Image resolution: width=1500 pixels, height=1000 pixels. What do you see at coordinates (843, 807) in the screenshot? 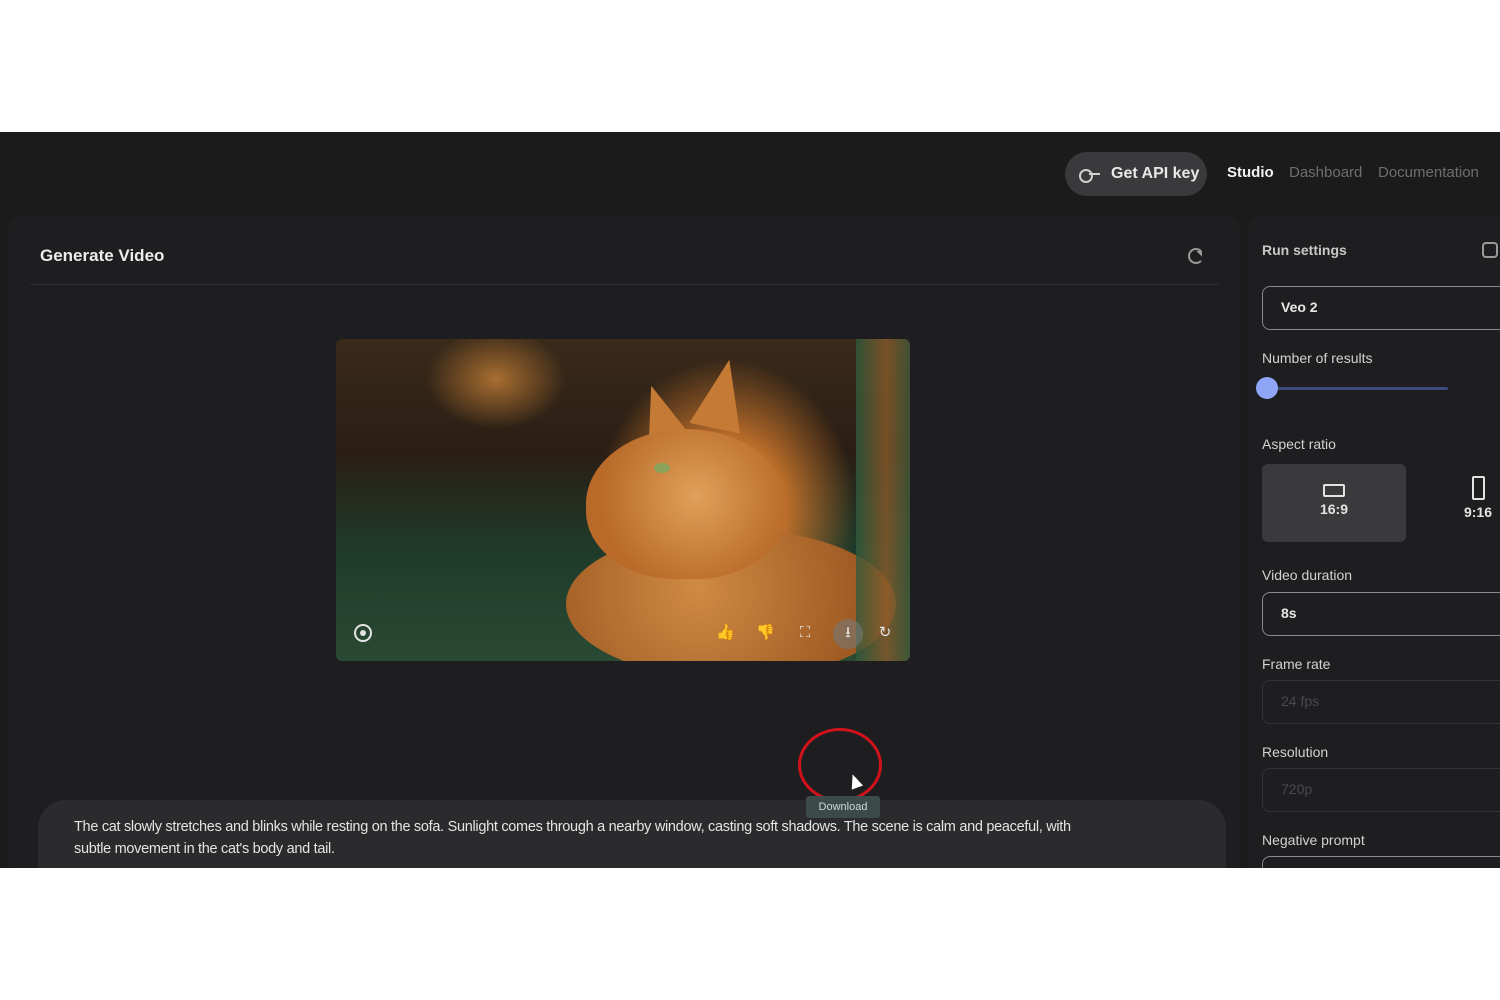
I see `download-tooltip: Download` at bounding box center [843, 807].